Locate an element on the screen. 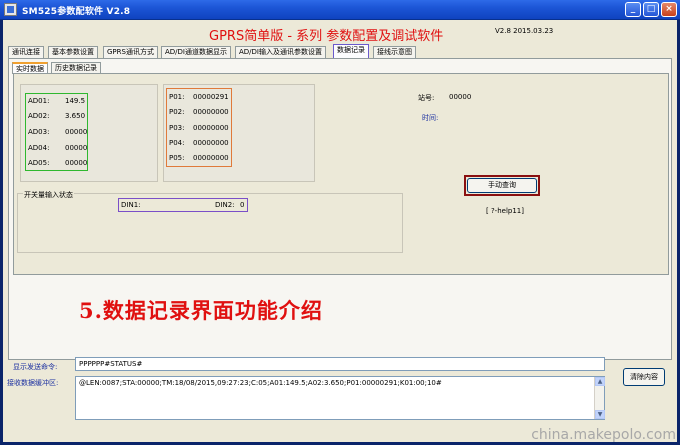 The height and width of the screenshot is (445, 680). switch-input-title: 开关量输入状态 is located at coordinates (48, 195).